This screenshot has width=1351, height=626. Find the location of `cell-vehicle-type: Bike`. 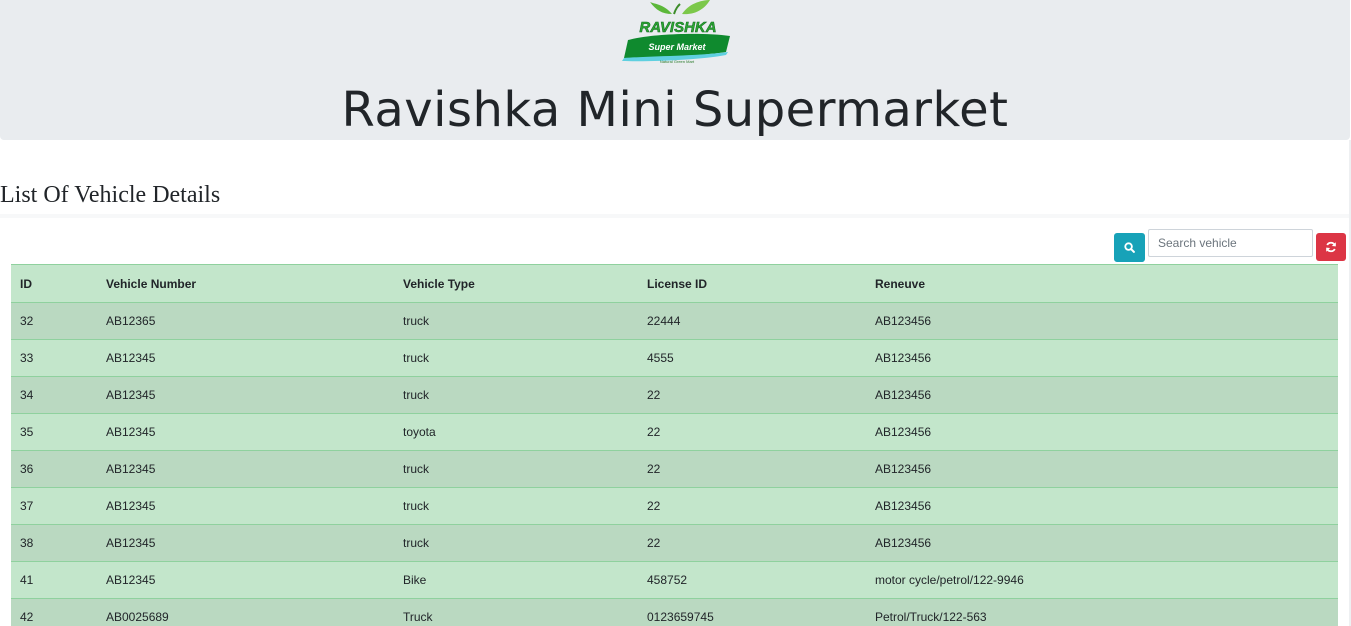

cell-vehicle-type: Bike is located at coordinates (516, 580).